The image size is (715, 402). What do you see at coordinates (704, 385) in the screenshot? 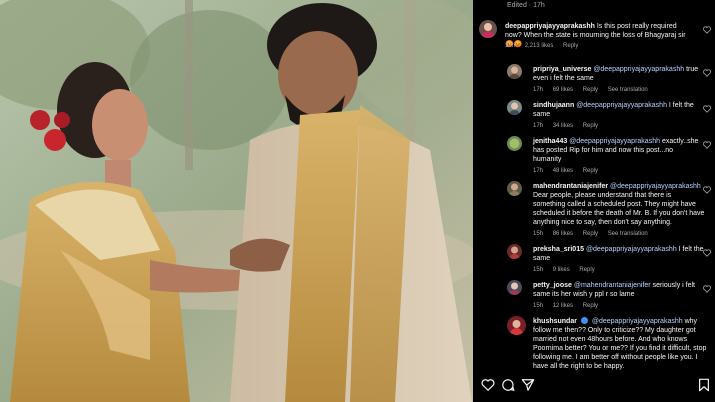
I see `save-bookmark-icon` at bounding box center [704, 385].